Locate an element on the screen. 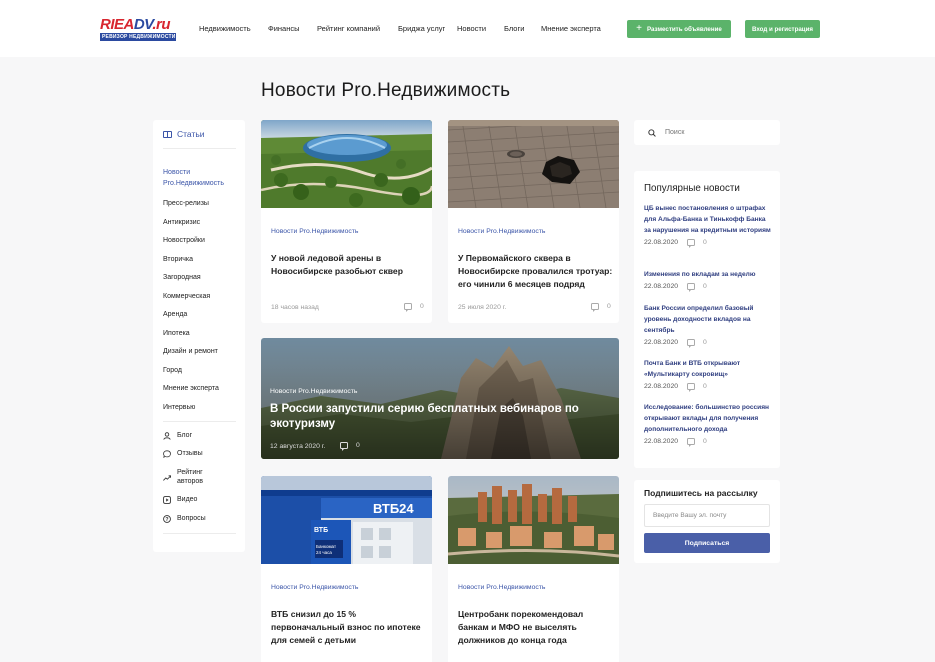 This screenshot has height=662, width=935. sidebar-item-press: Пресс-релизы is located at coordinates (186, 203).